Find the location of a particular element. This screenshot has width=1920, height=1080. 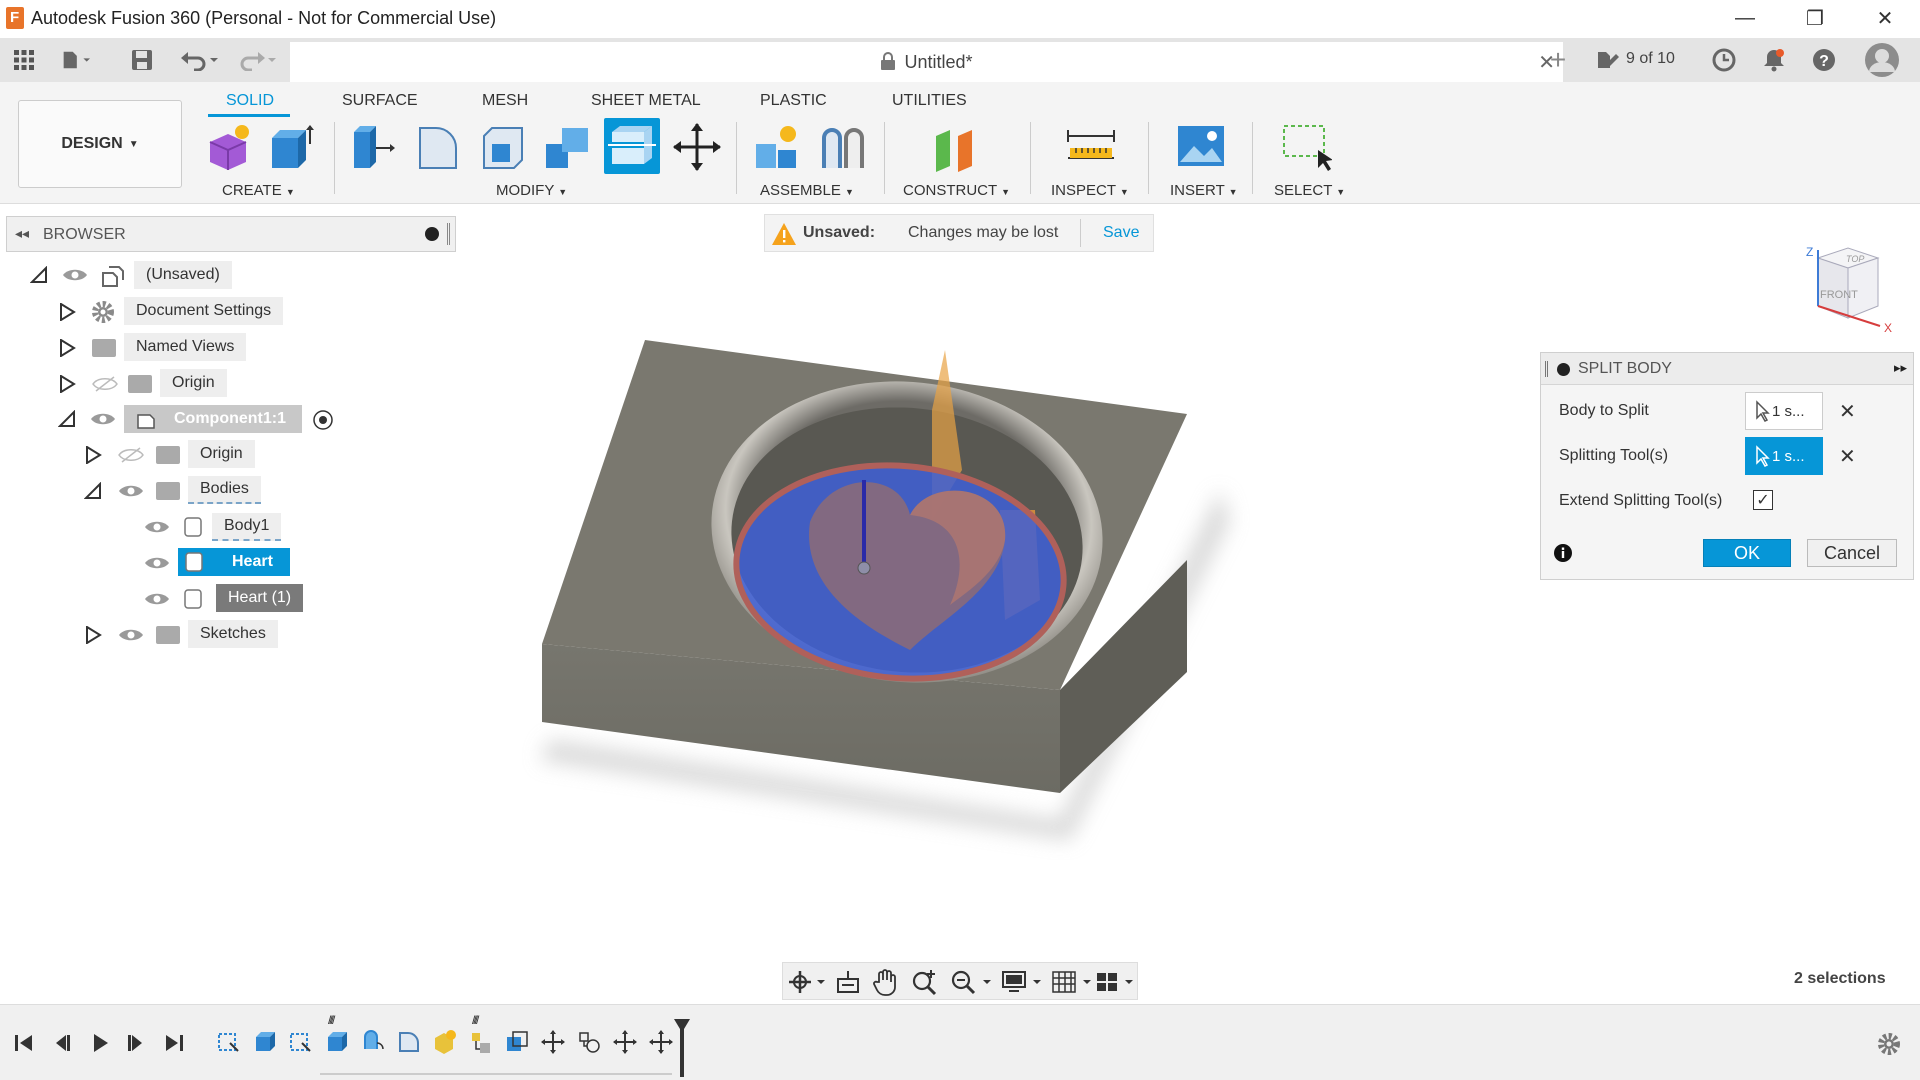

extrude-icon is located at coordinates (291, 147).